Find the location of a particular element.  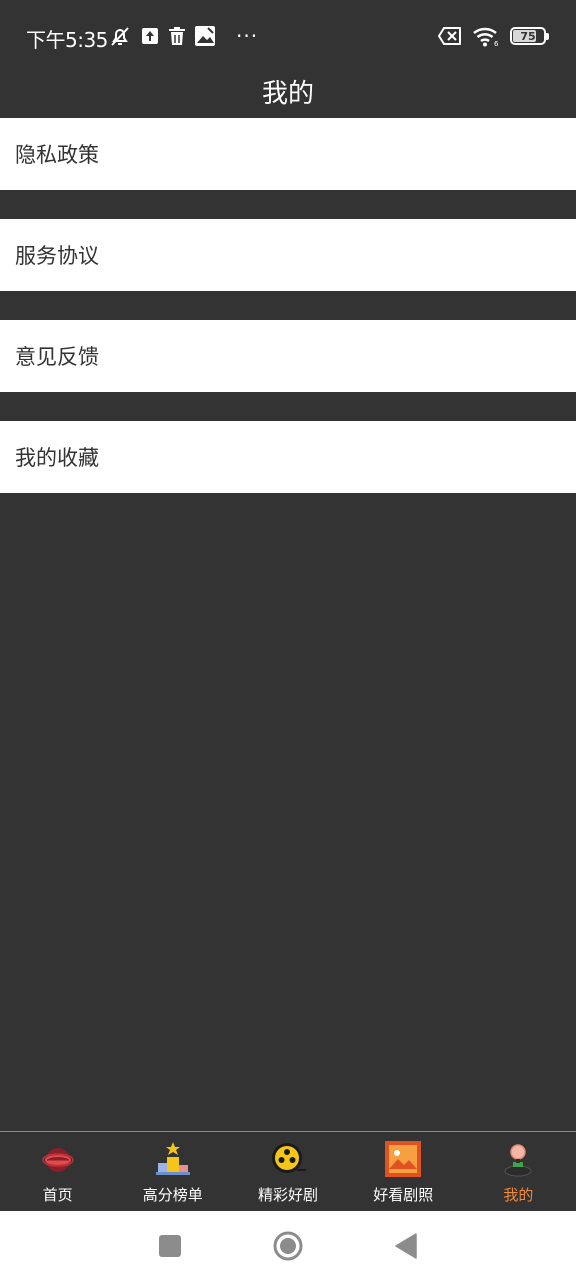

status-time: 下午5:35 is located at coordinates (67, 40).